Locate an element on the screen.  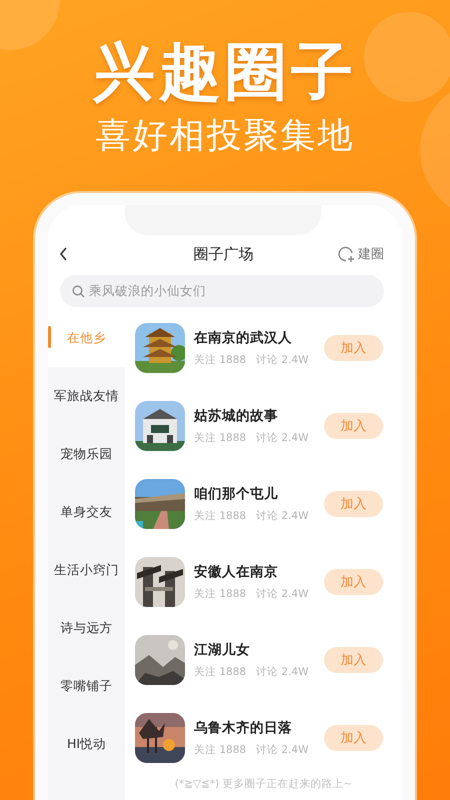
category-tab: 在他乡 is located at coordinates (86, 338).